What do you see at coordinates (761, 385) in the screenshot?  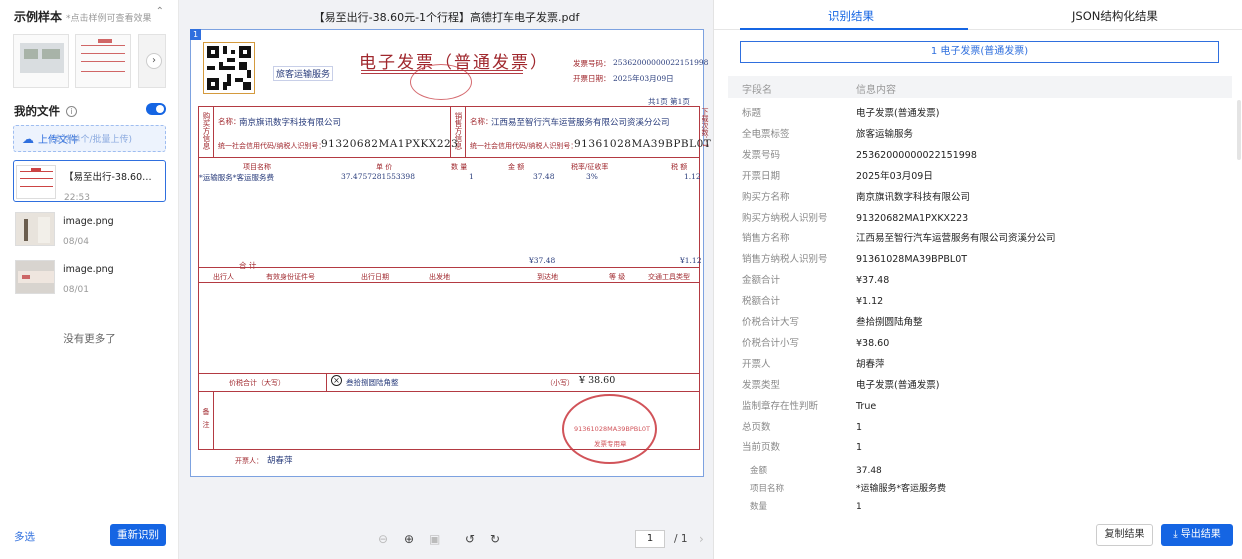 I see `result-field: 发票类型` at bounding box center [761, 385].